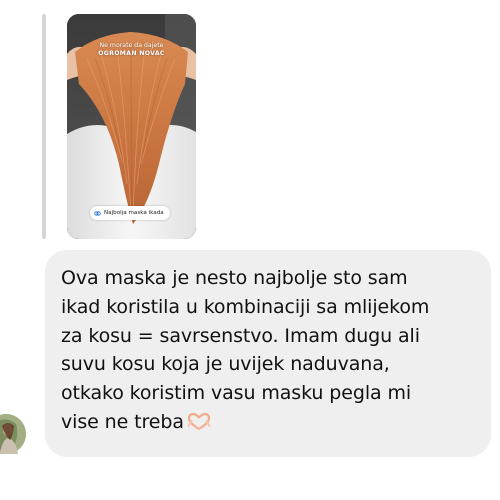  I want to click on story-caption-line1: Ne morate da dajete, so click(131, 45).